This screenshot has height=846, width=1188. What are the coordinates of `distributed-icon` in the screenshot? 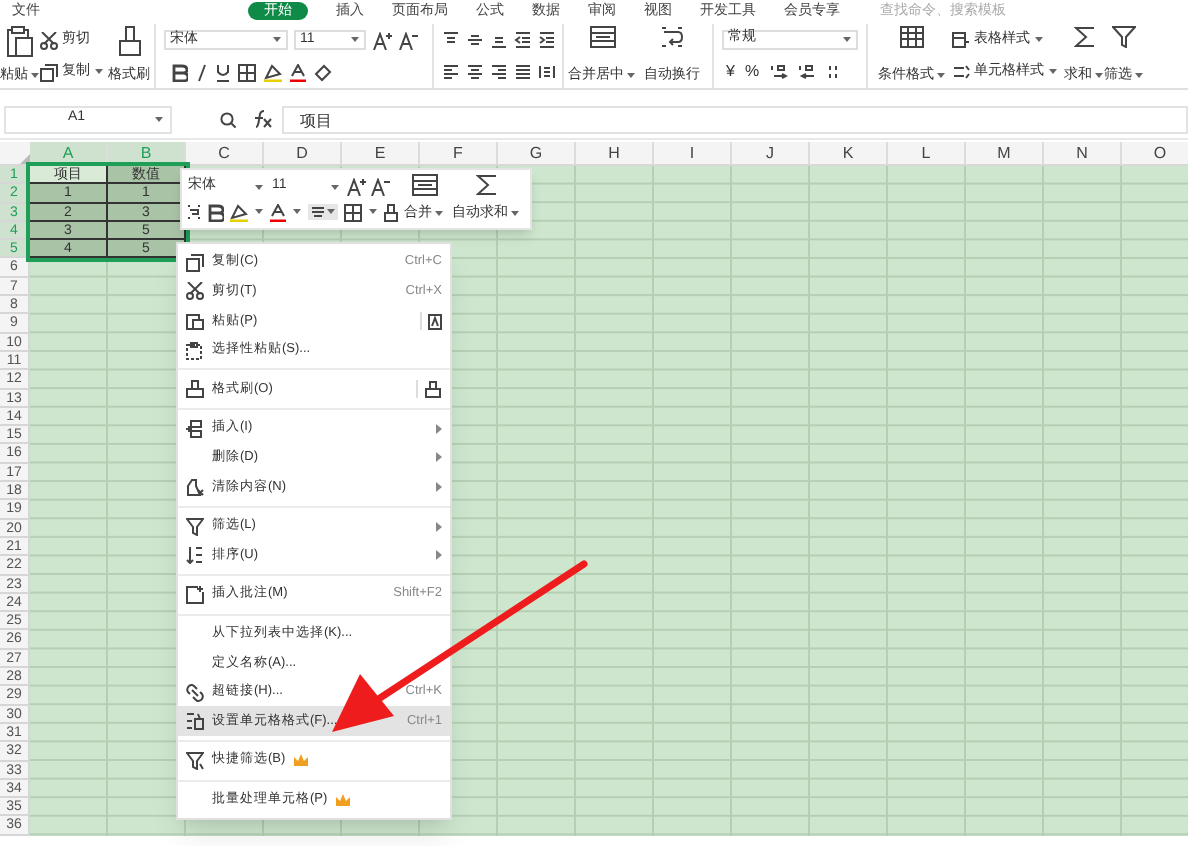 It's located at (547, 72).